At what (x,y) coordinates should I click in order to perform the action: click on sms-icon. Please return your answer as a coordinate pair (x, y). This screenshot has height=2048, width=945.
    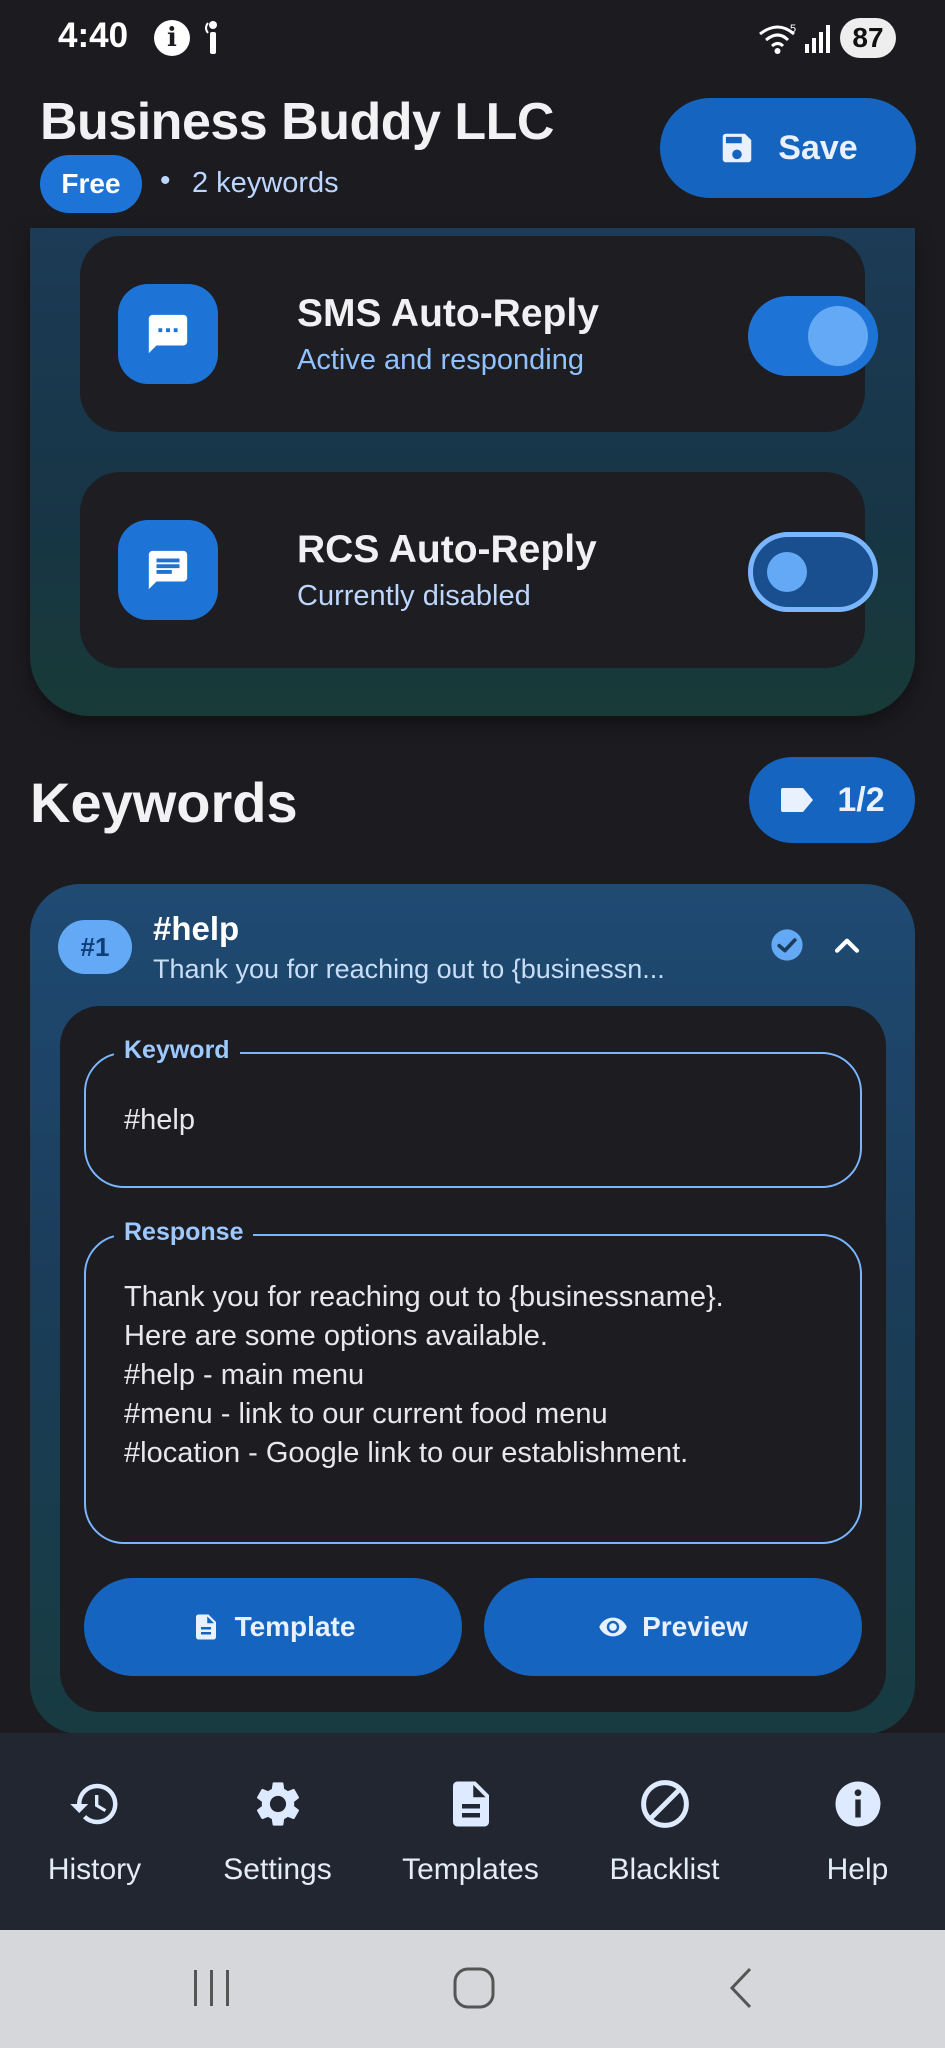
    Looking at the image, I should click on (168, 334).